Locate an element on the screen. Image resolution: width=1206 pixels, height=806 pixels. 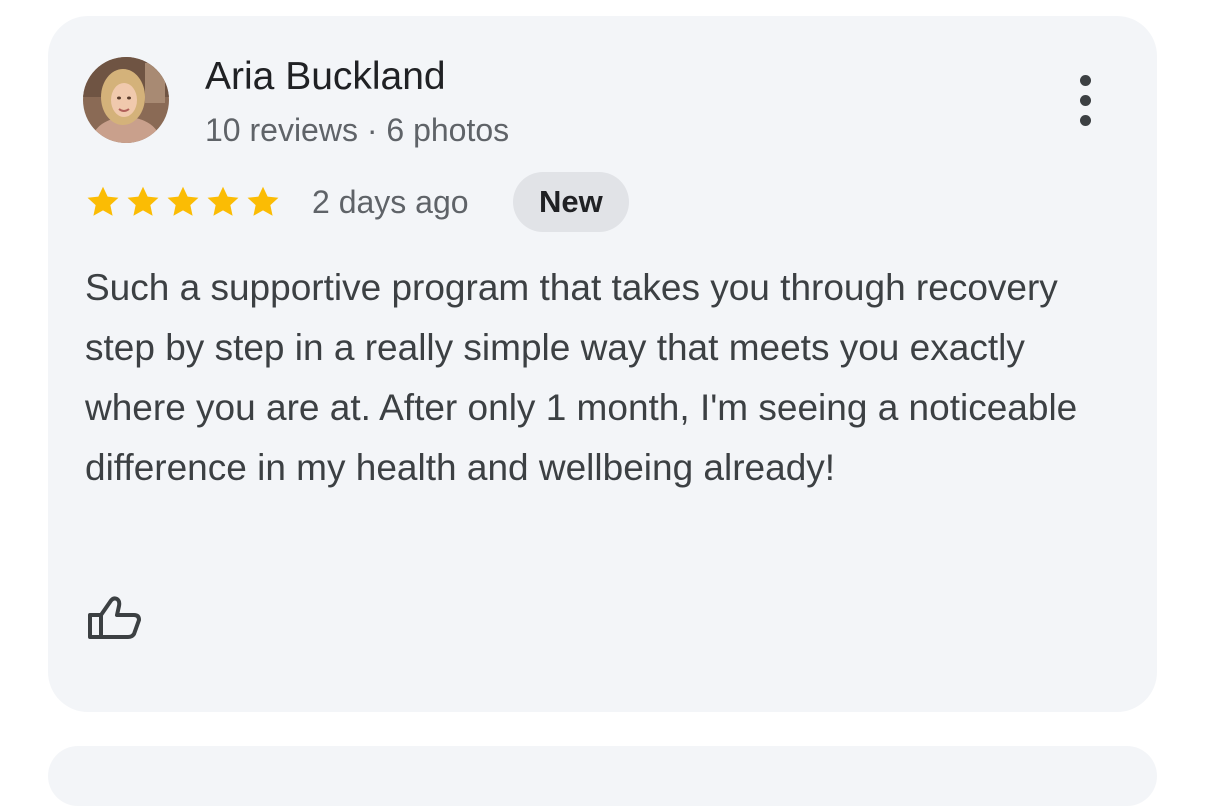
thumbs-up-icon is located at coordinates (114, 617).